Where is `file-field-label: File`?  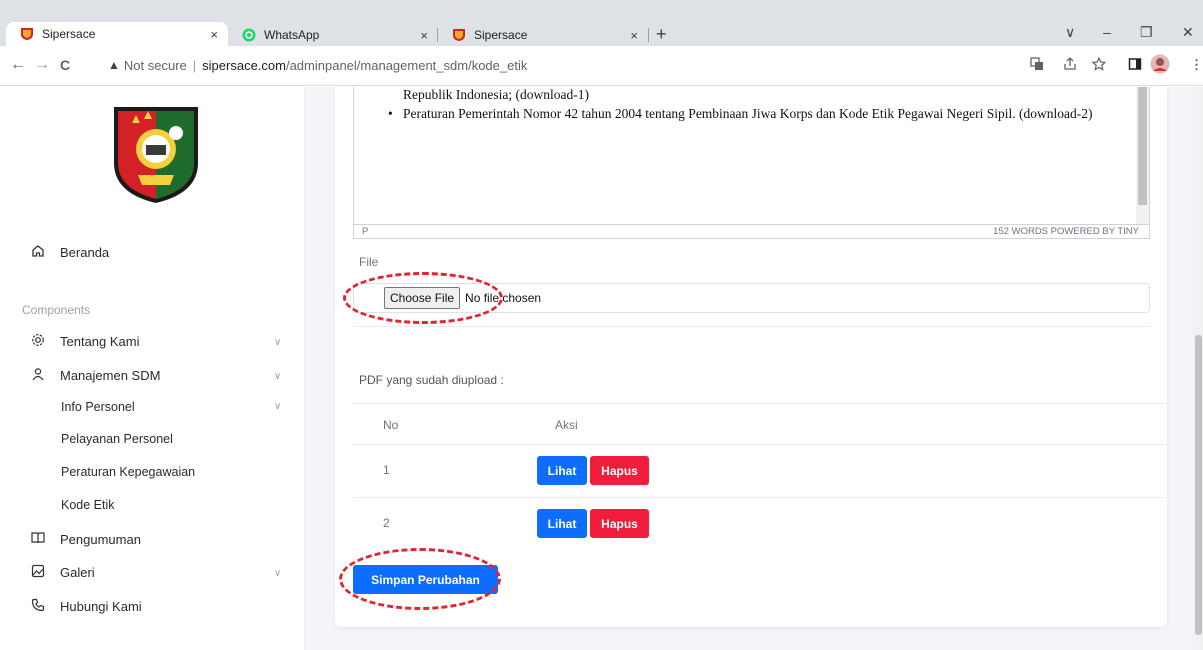 file-field-label: File is located at coordinates (369, 262).